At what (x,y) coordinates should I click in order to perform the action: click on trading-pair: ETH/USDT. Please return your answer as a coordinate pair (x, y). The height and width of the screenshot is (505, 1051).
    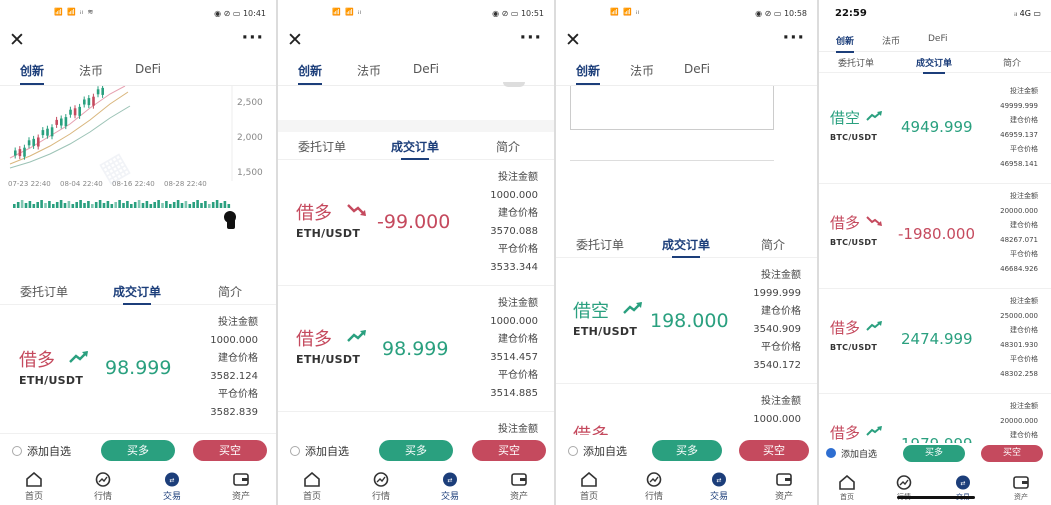
    Looking at the image, I should click on (328, 233).